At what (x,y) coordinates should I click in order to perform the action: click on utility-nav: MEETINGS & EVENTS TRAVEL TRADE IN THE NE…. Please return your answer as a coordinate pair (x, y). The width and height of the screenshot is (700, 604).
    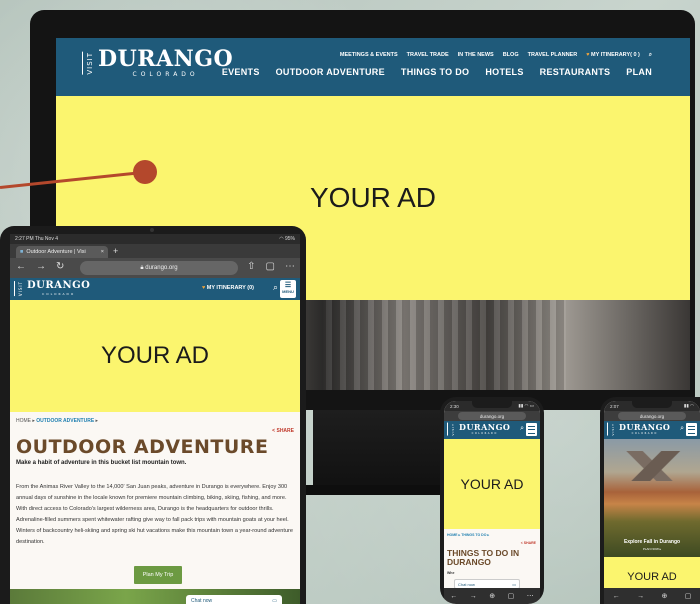
    Looking at the image, I should click on (496, 55).